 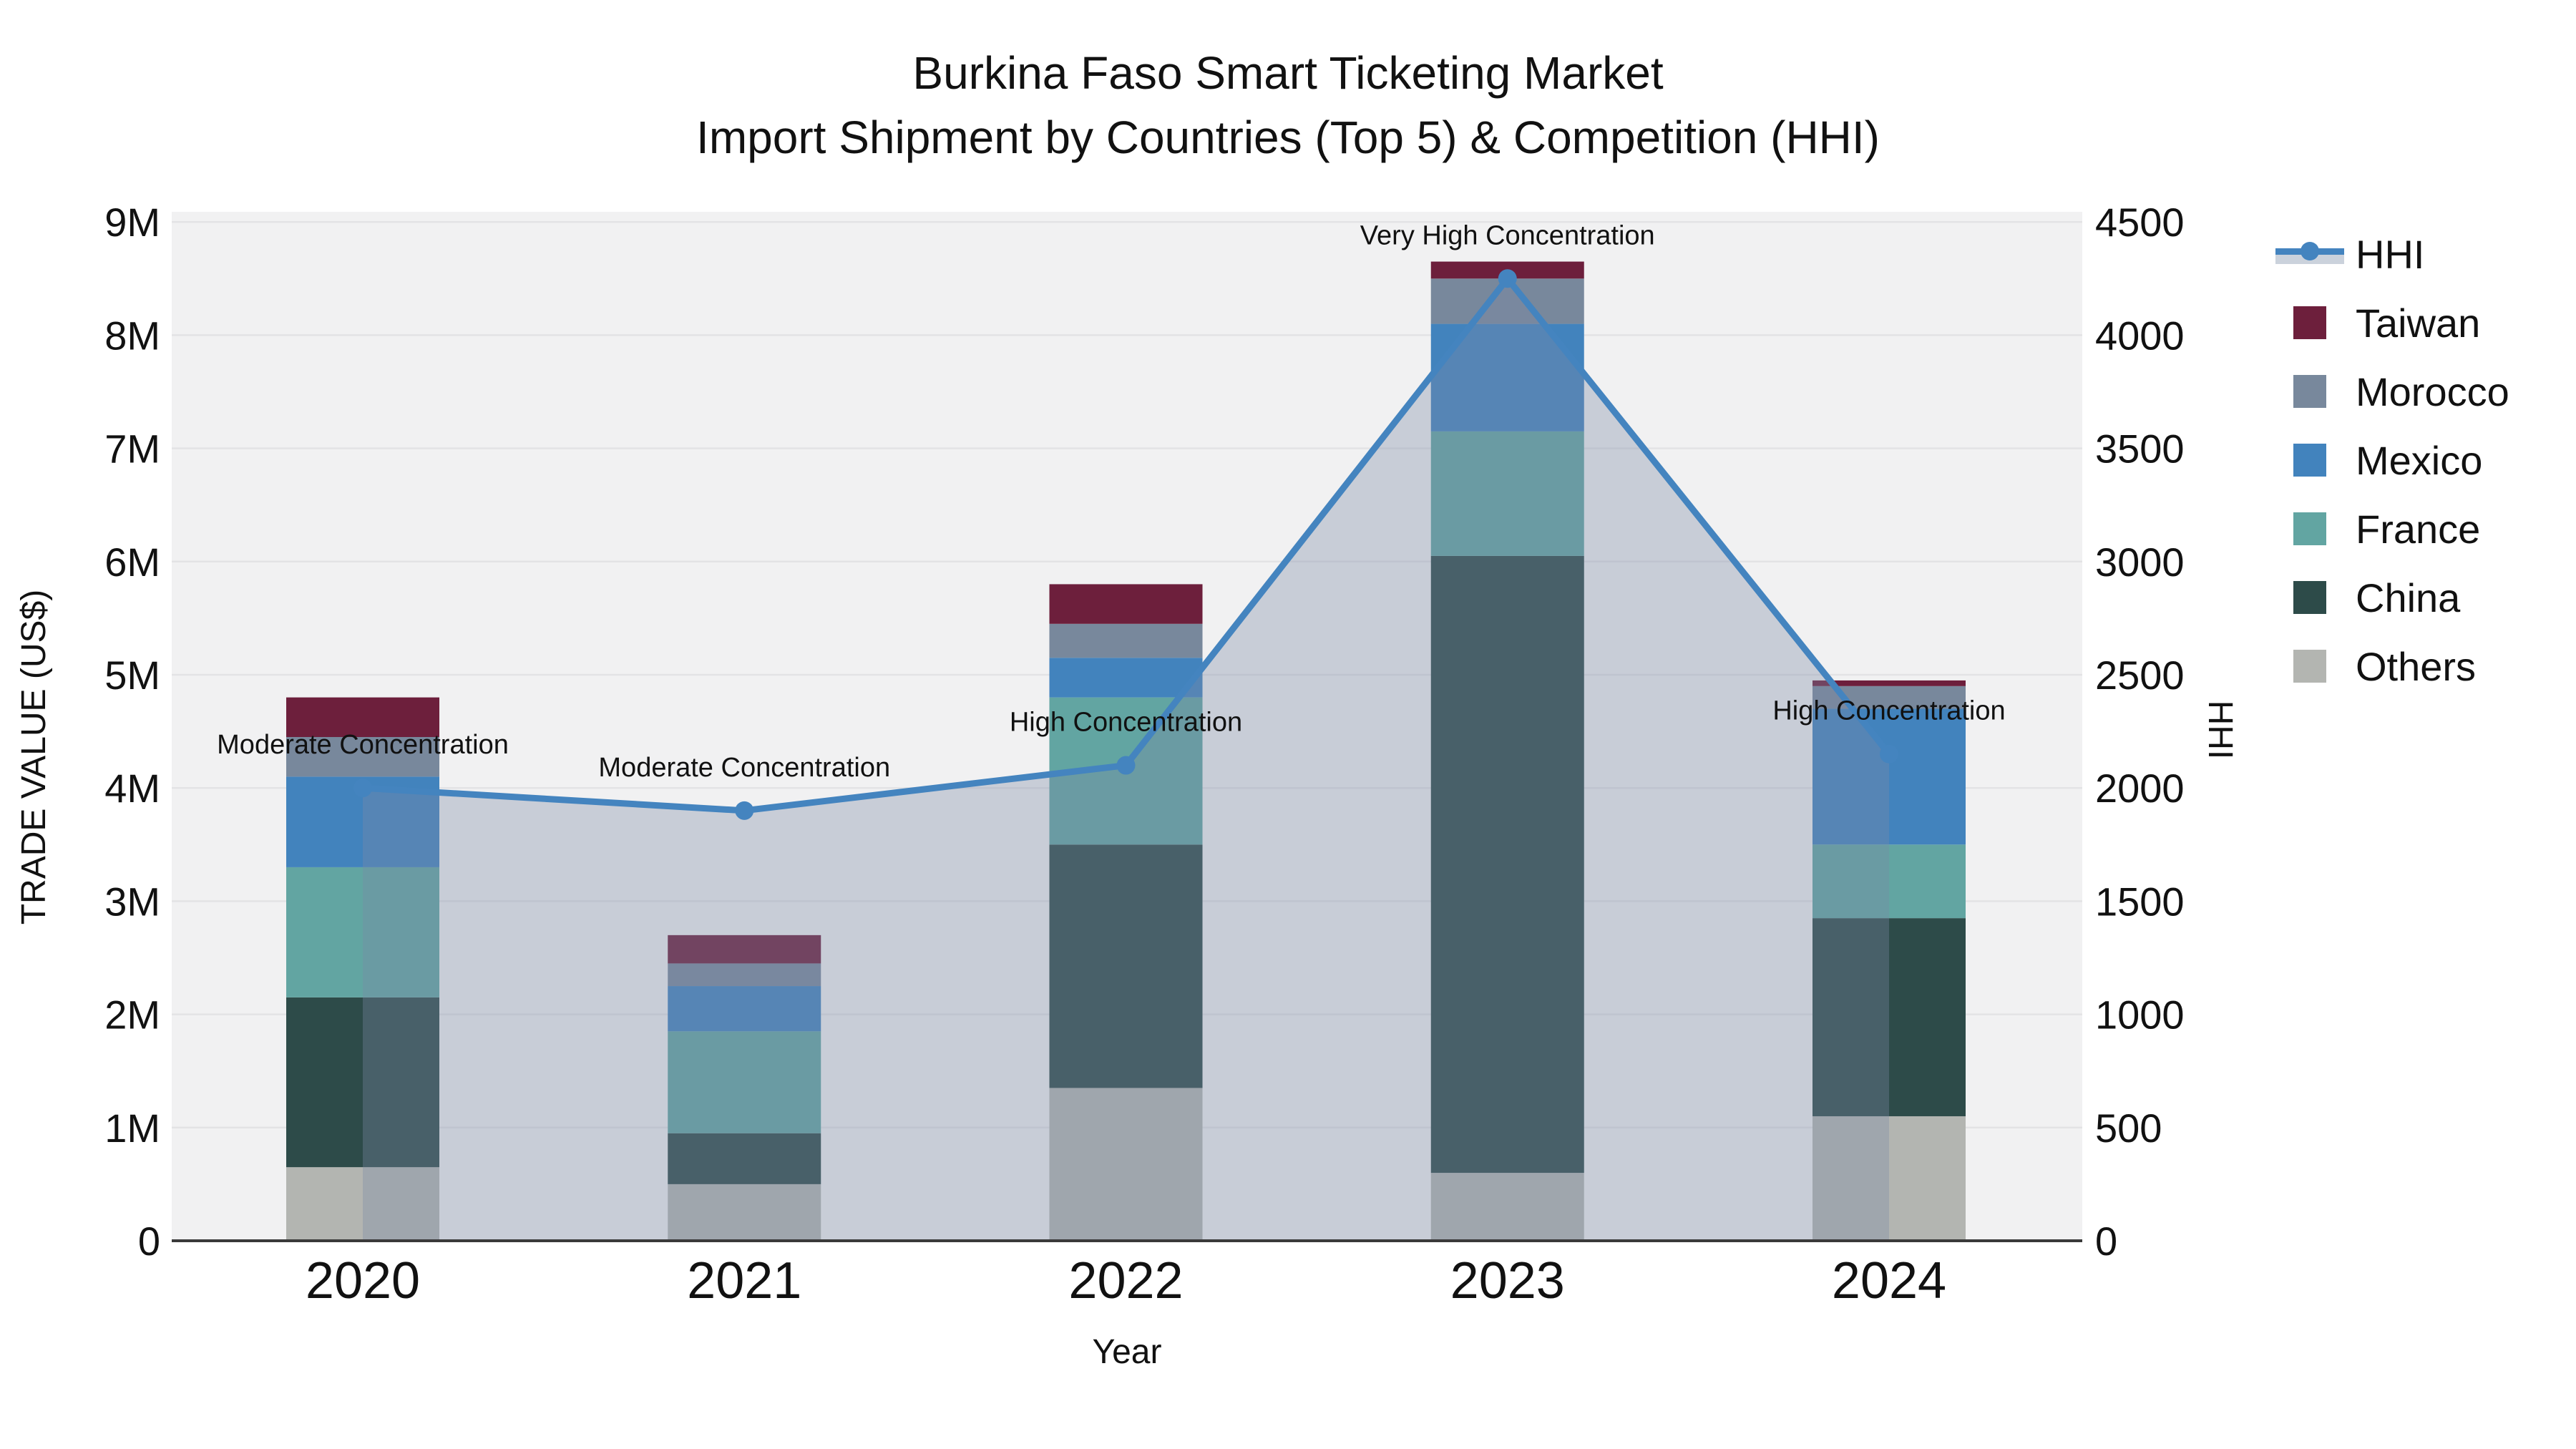 What do you see at coordinates (744, 1280) in the screenshot?
I see `x-tick-2021: 2021` at bounding box center [744, 1280].